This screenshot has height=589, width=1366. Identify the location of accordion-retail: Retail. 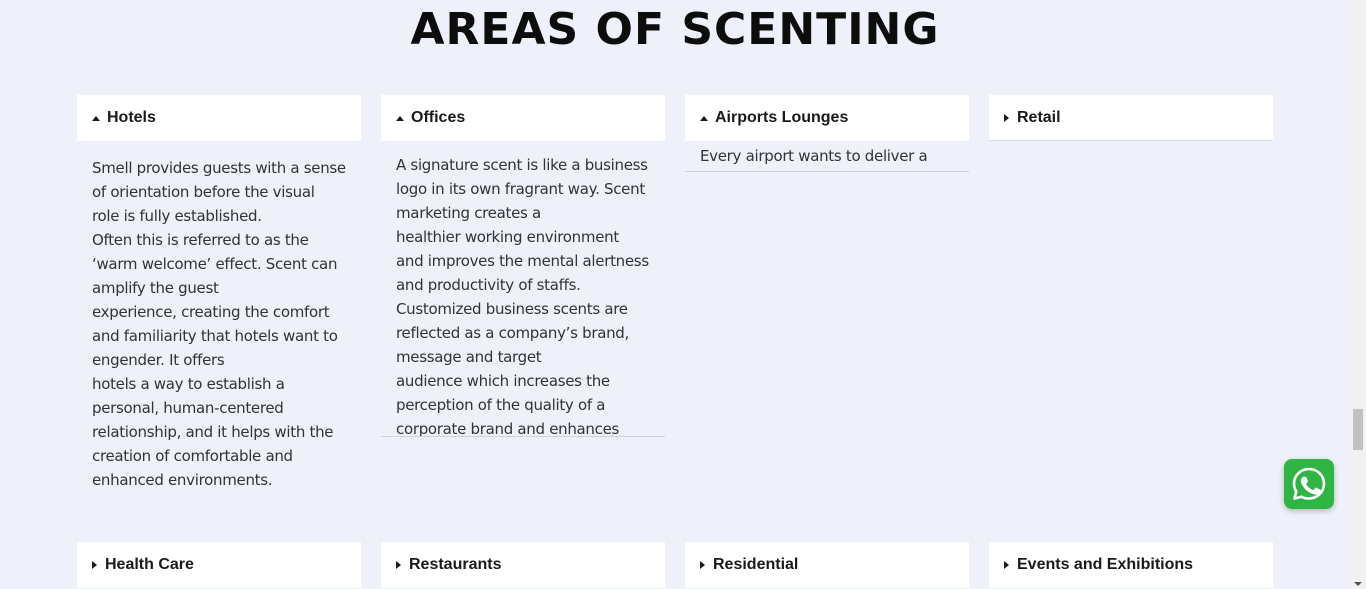
(1131, 118).